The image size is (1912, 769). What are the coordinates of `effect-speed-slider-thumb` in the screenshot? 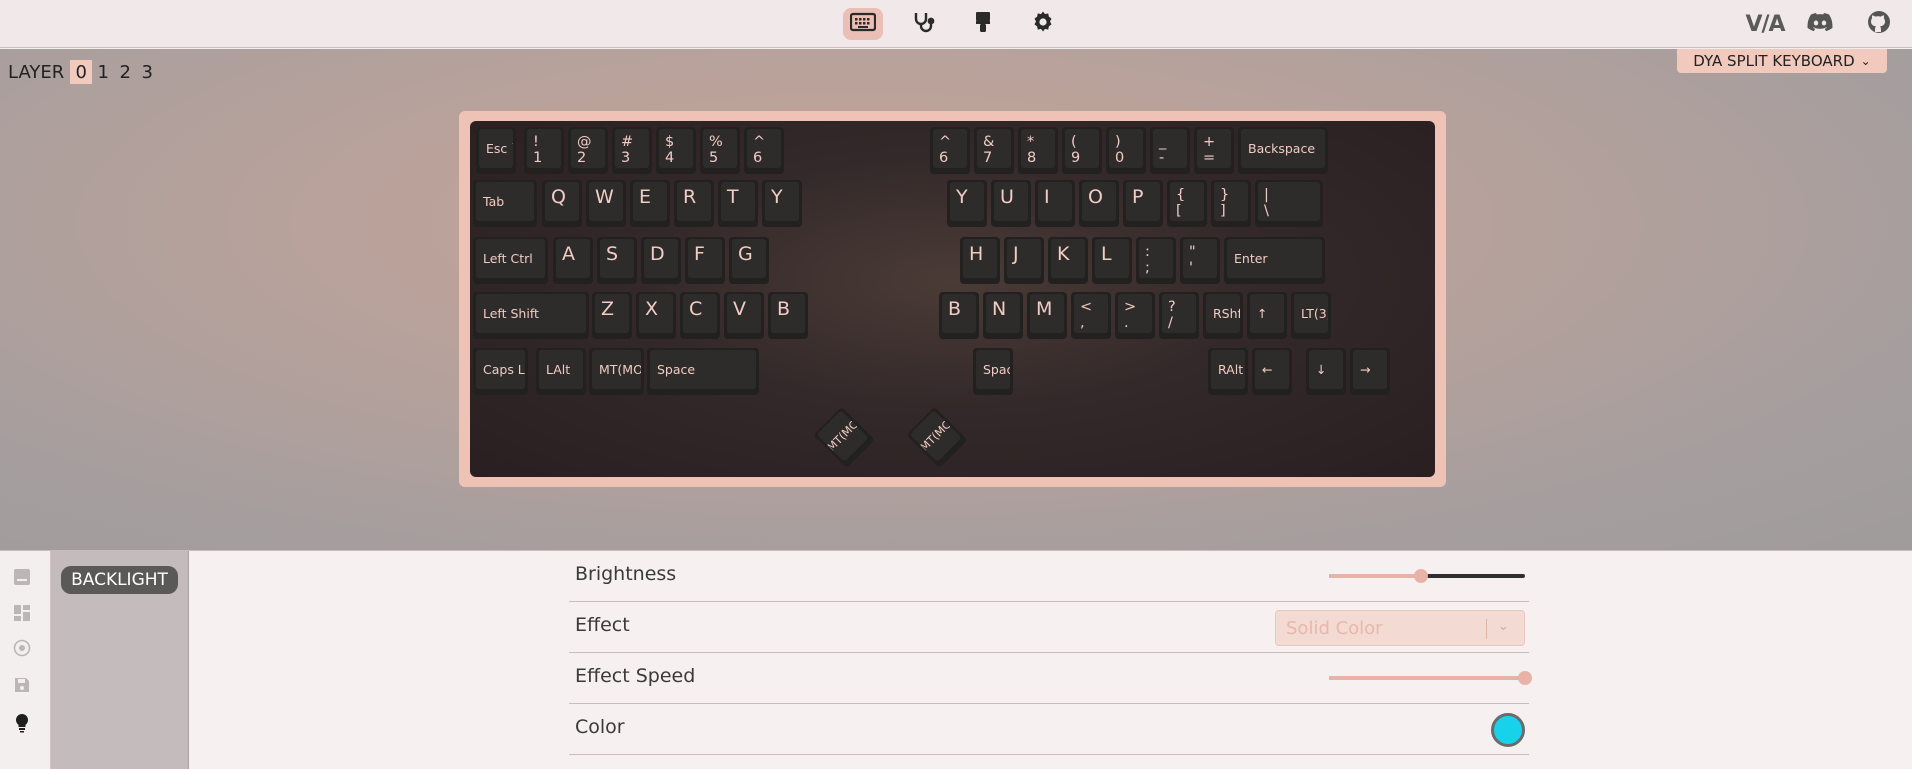 It's located at (1525, 678).